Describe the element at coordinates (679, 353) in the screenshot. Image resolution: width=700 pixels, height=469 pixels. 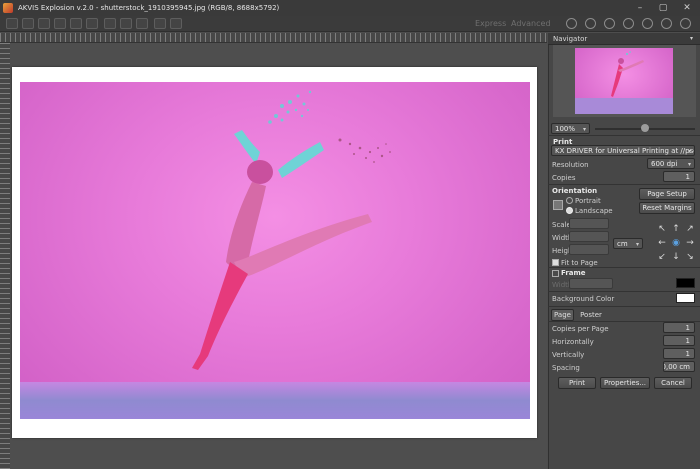
I see `vertically-field: 1` at that location.